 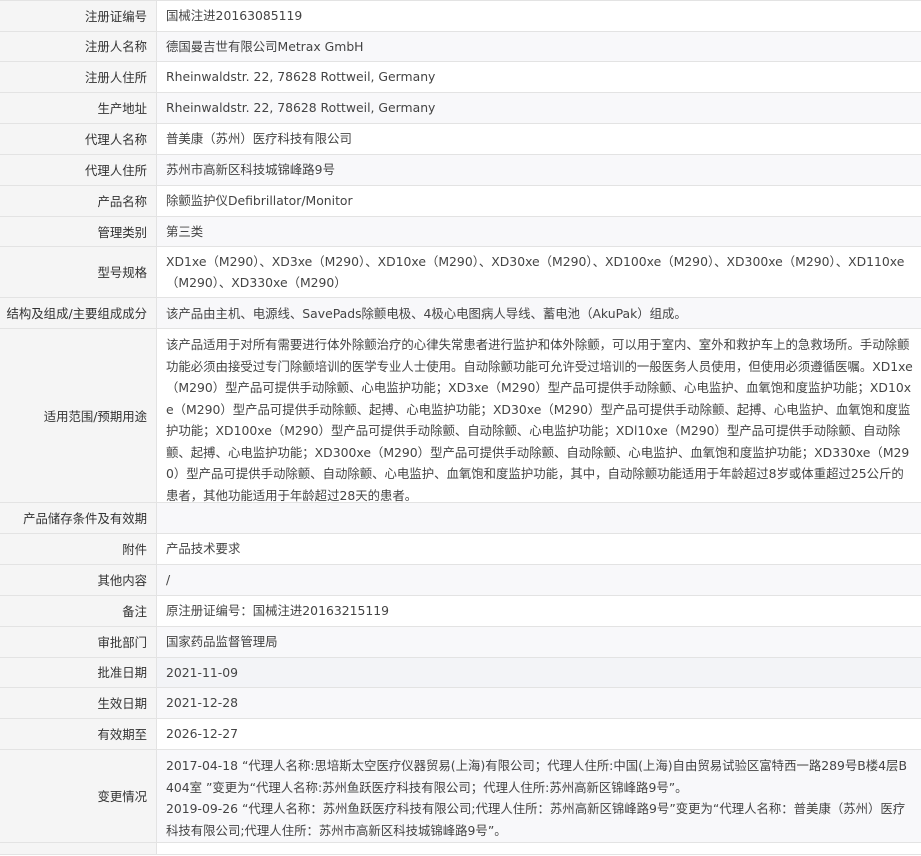 I want to click on field-value: 2021-11-09, so click(x=202, y=672).